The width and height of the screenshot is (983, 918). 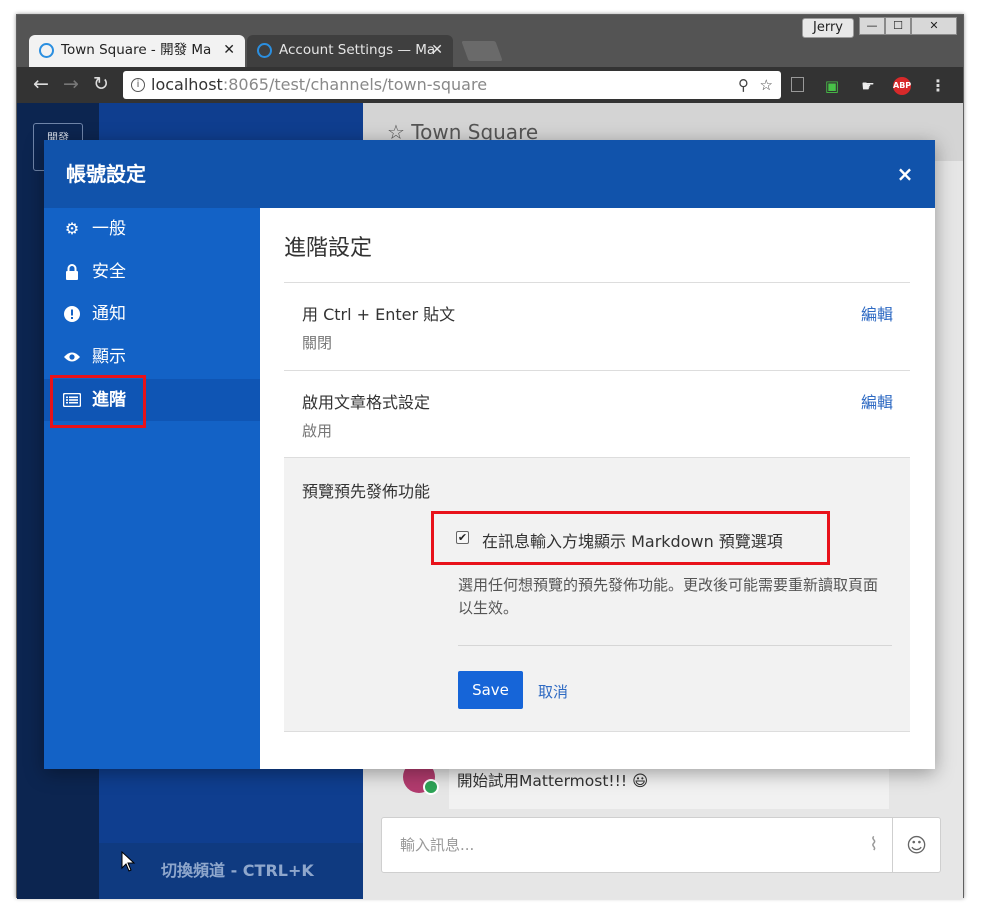 I want to click on nav-item-display: 顯示, so click(x=152, y=357).